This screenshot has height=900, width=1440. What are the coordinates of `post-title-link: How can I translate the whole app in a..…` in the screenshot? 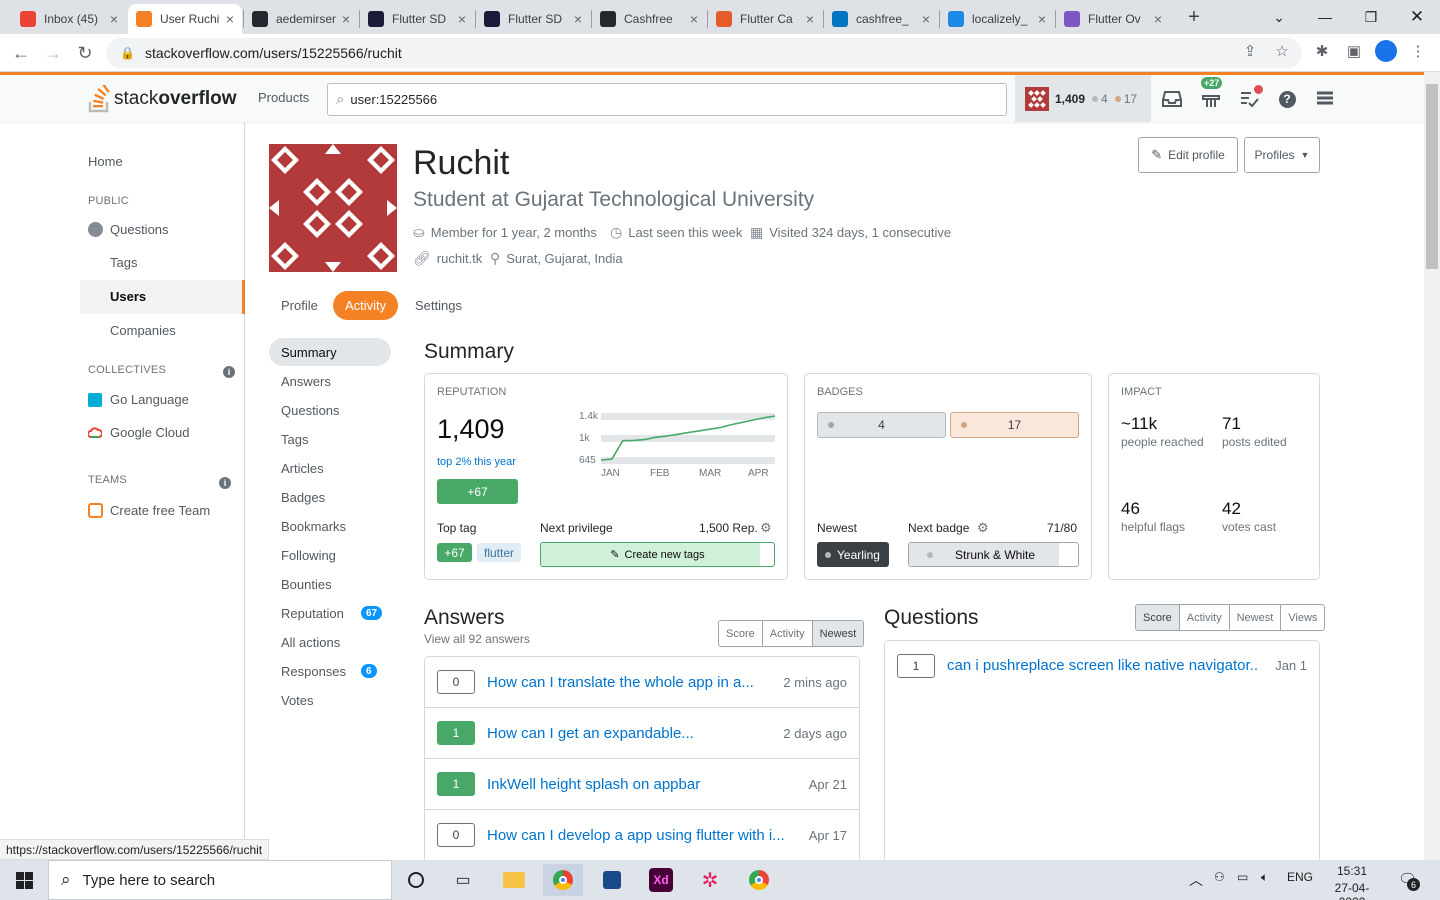 It's located at (627, 682).